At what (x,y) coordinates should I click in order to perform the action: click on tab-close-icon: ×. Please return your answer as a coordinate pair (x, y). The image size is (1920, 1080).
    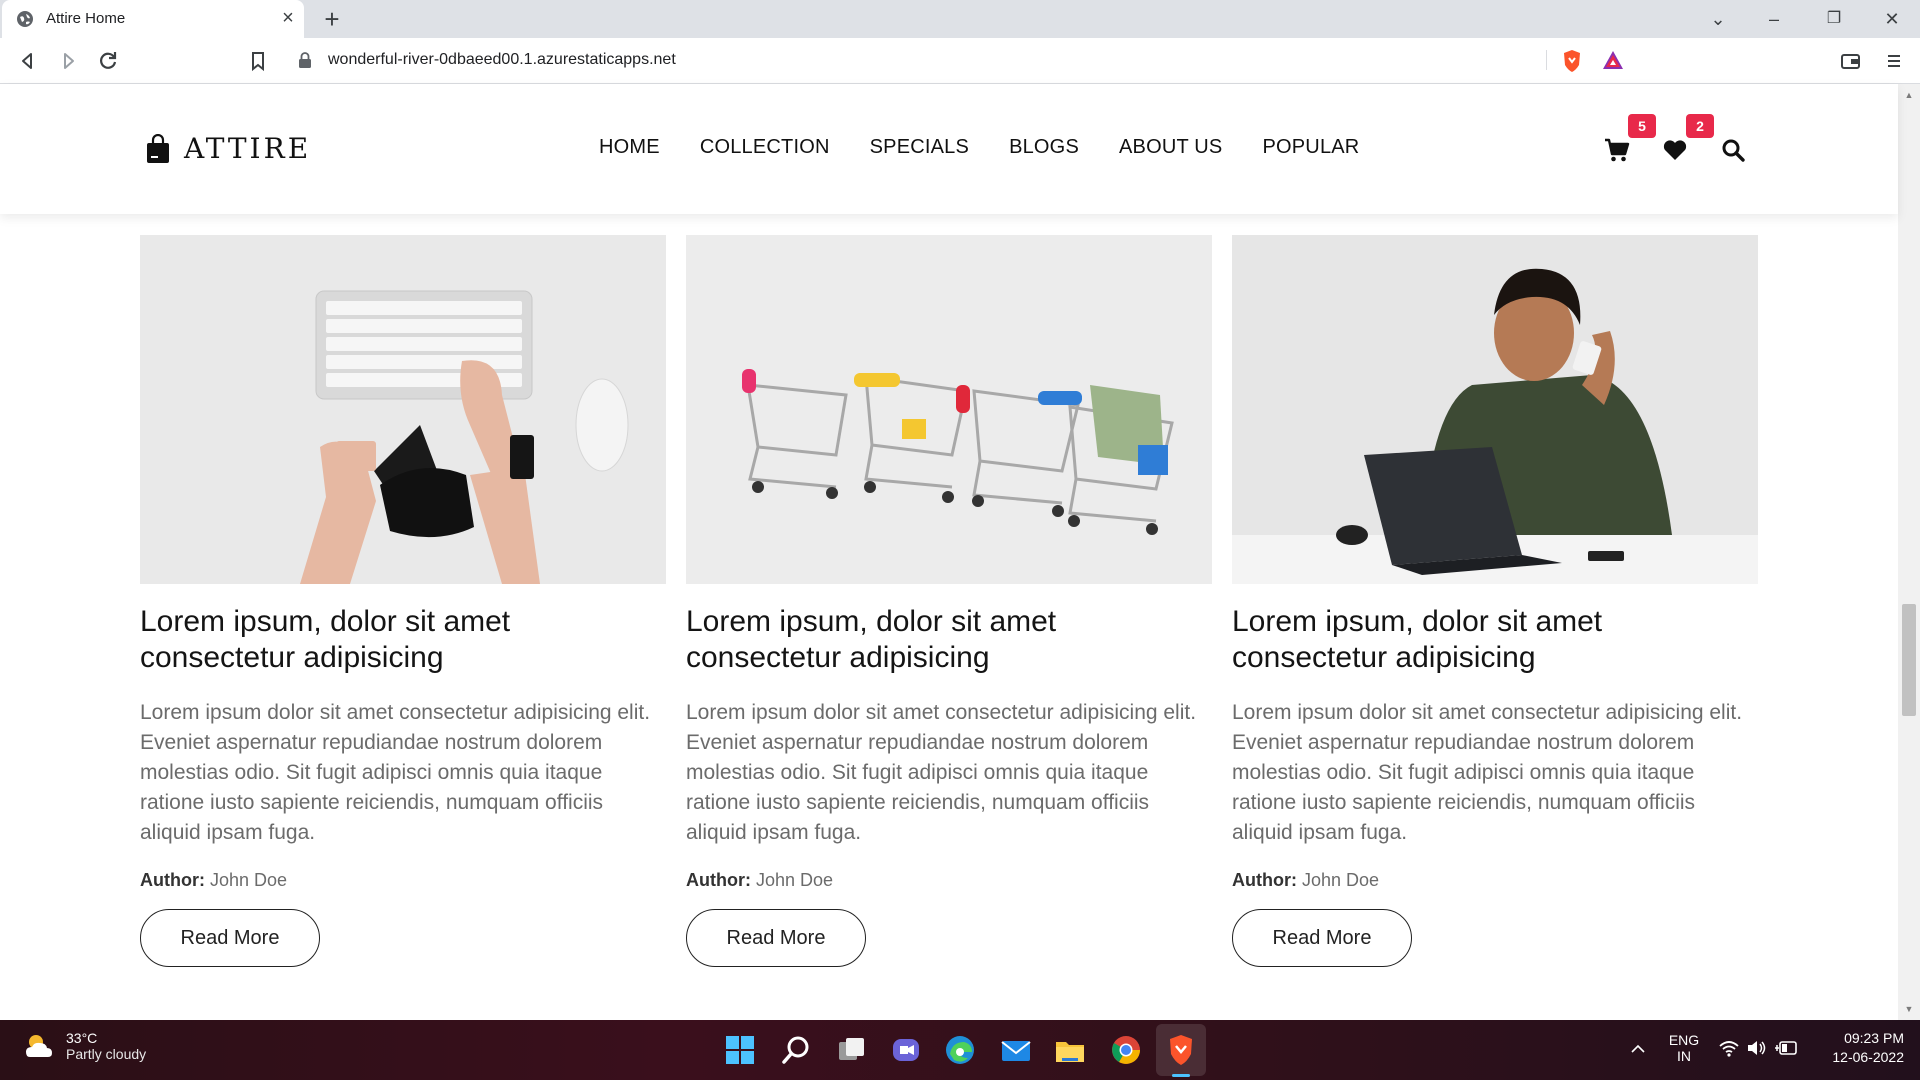
    Looking at the image, I should click on (288, 18).